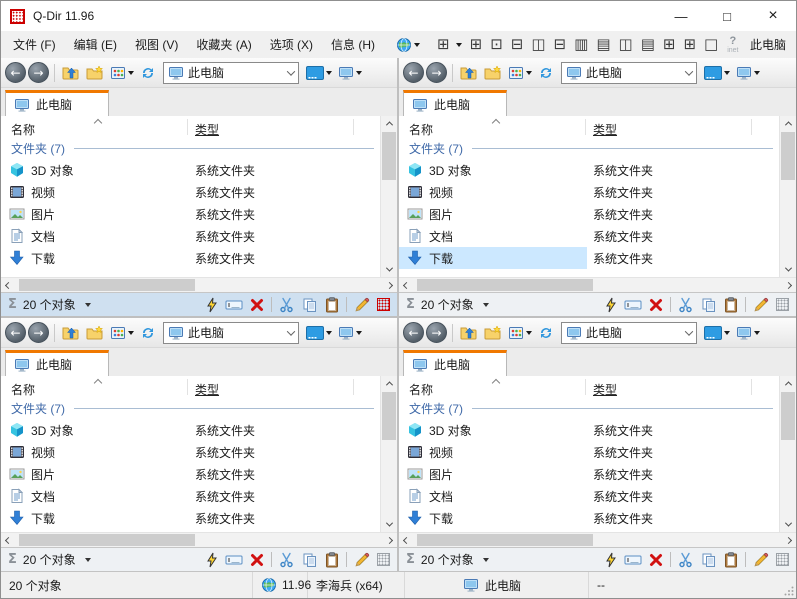  What do you see at coordinates (788, 269) in the screenshot?
I see `scroll-down-button` at bounding box center [788, 269].